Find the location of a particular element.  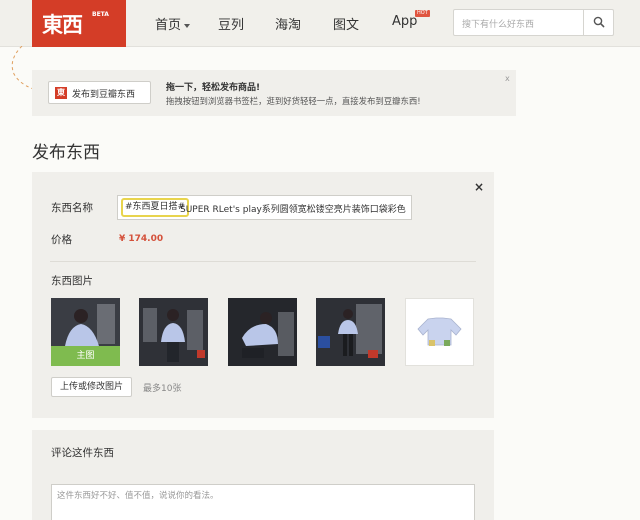

banner-description: 拖拽按钮到浏览器书签栏，逛到好货轻轻一点，直接发布到豆瓣东西! is located at coordinates (293, 101).